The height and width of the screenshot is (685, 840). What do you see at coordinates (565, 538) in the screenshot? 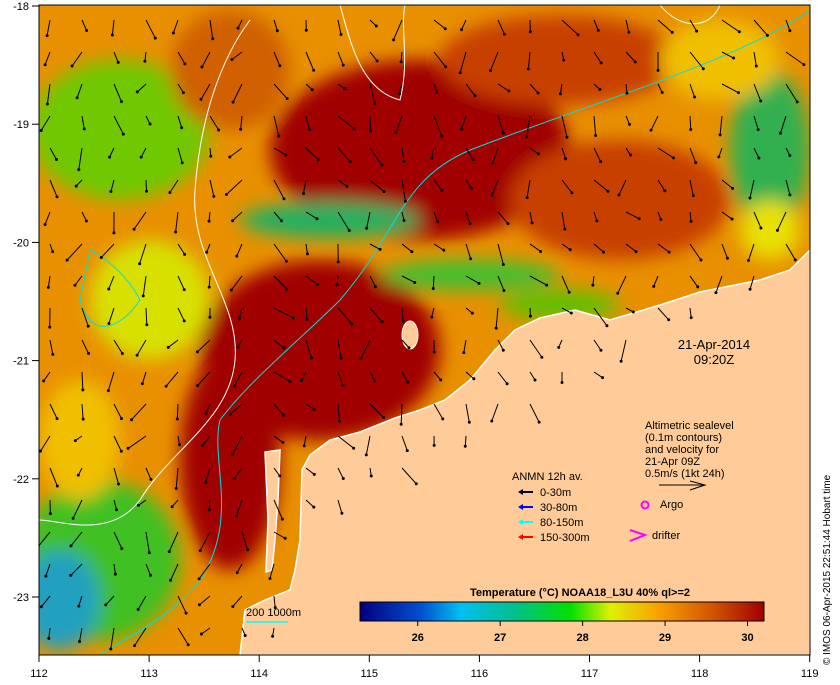
I see `anmn-legend-label: 150-300m` at bounding box center [565, 538].